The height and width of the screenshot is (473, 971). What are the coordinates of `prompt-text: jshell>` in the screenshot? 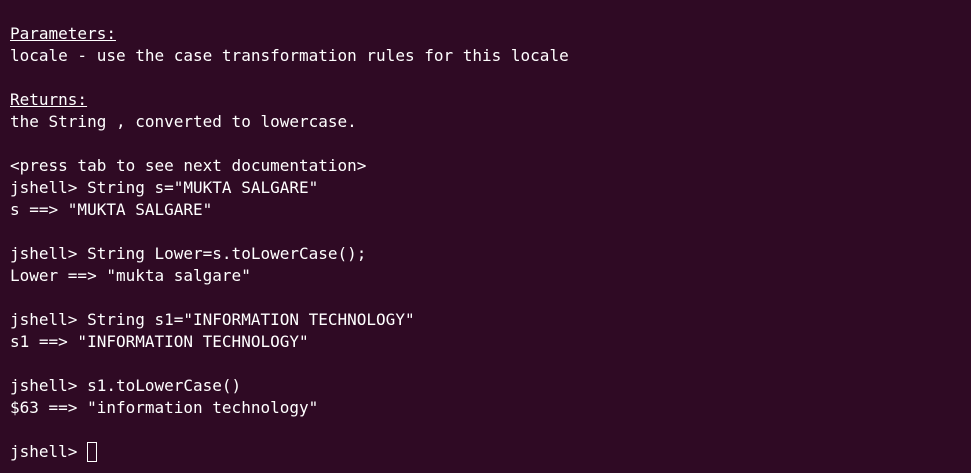 It's located at (49, 451).